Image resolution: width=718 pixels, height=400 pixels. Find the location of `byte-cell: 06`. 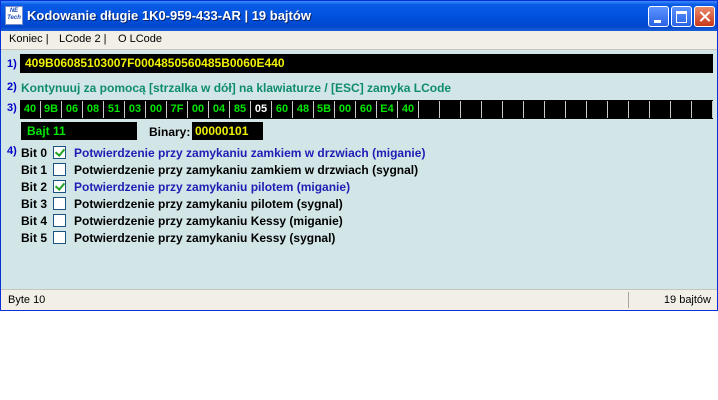

byte-cell: 06 is located at coordinates (72, 109).